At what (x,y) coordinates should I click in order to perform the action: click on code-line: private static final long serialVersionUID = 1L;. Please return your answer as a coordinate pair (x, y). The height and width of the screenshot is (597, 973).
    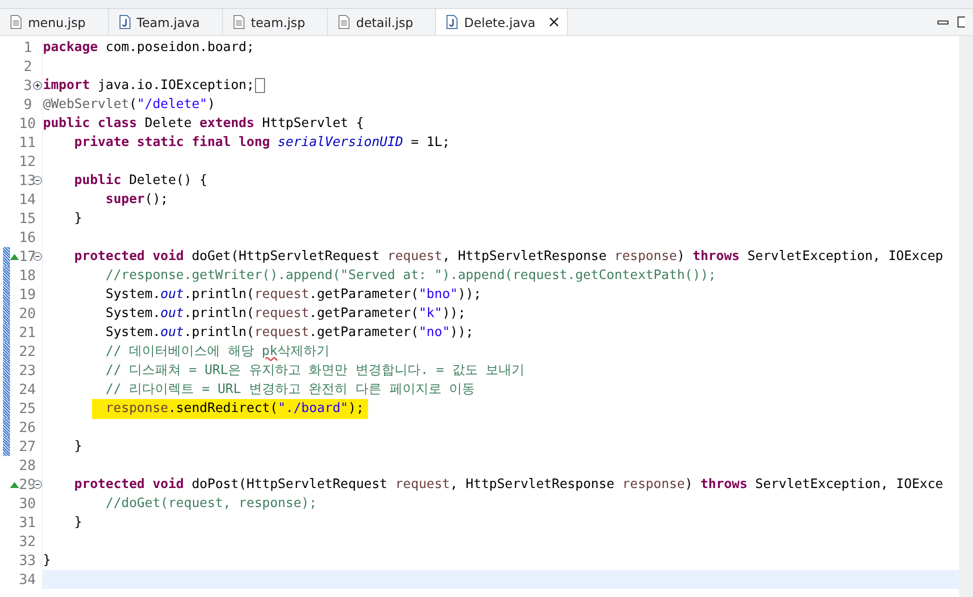
    Looking at the image, I should click on (261, 143).